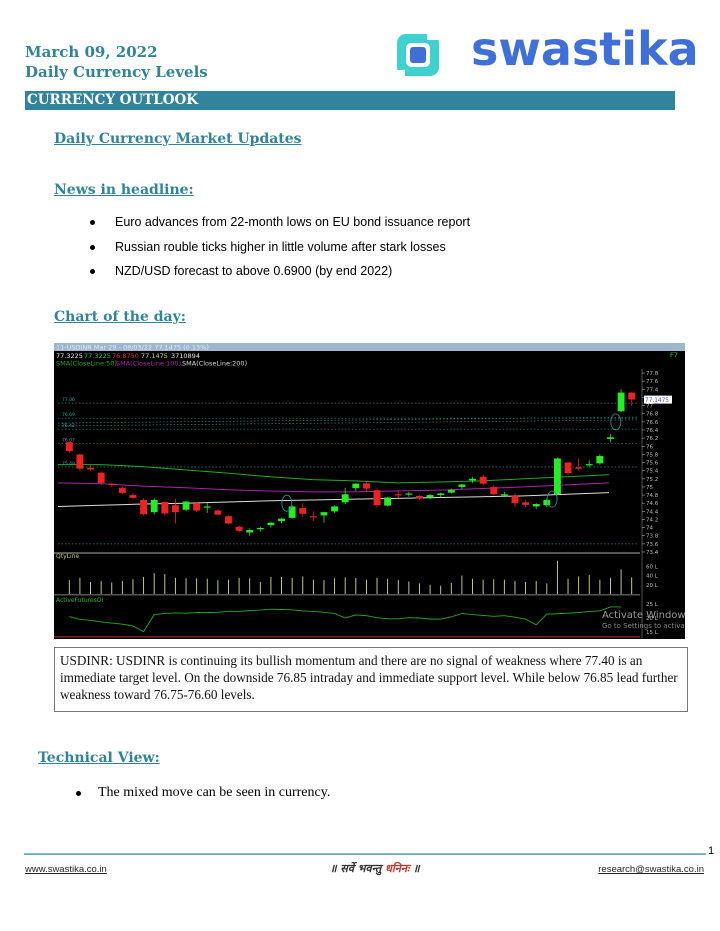 Image resolution: width=720 pixels, height=931 pixels. Describe the element at coordinates (418, 55) in the screenshot. I see `logo-mark-icon` at that location.